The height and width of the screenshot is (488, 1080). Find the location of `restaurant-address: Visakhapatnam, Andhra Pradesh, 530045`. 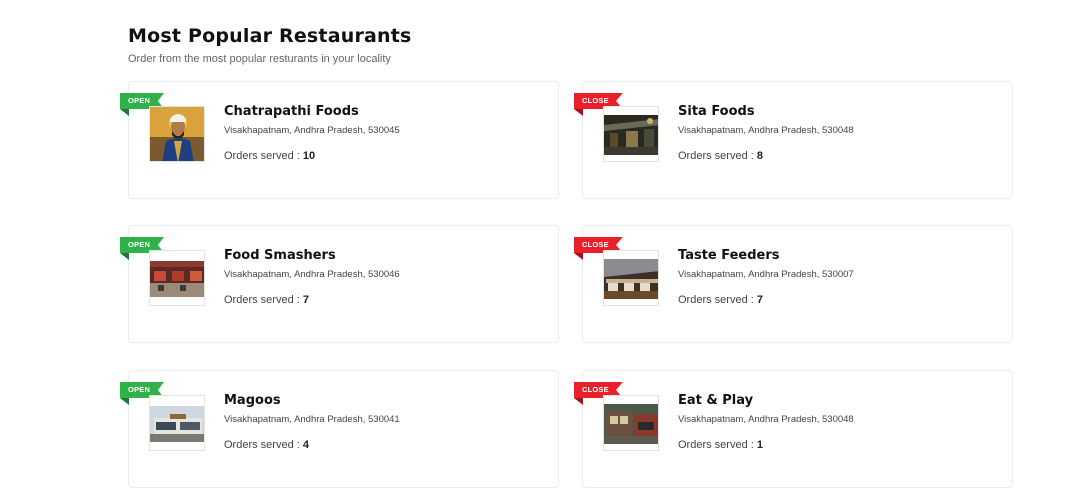

restaurant-address: Visakhapatnam, Andhra Pradesh, 530045 is located at coordinates (312, 130).